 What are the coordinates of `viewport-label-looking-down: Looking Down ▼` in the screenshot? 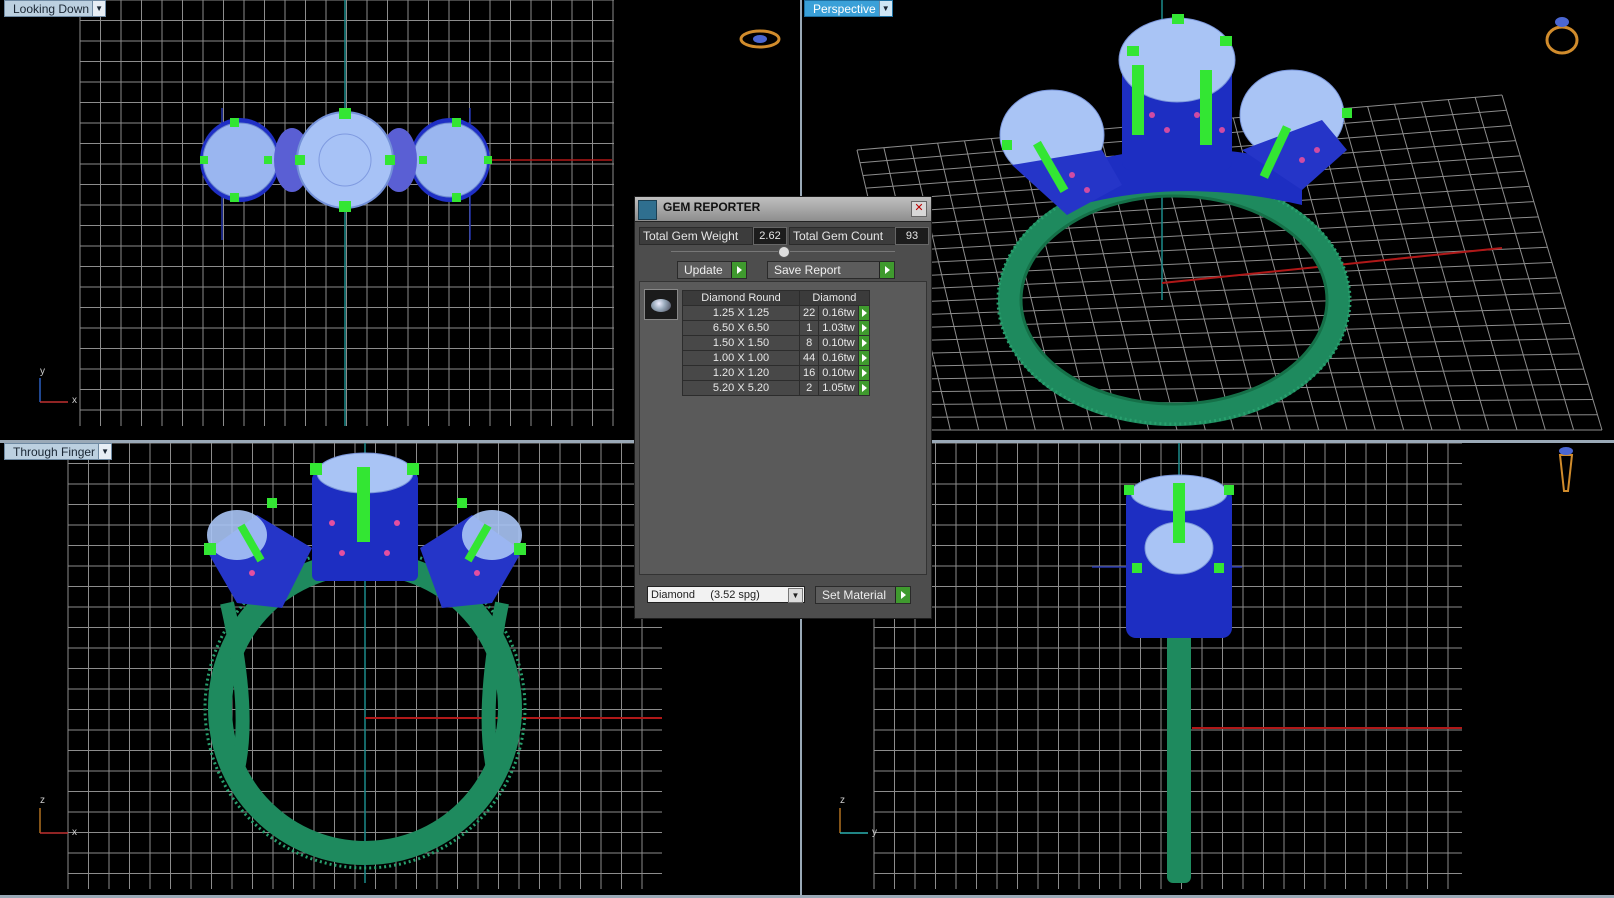 It's located at (55, 8).